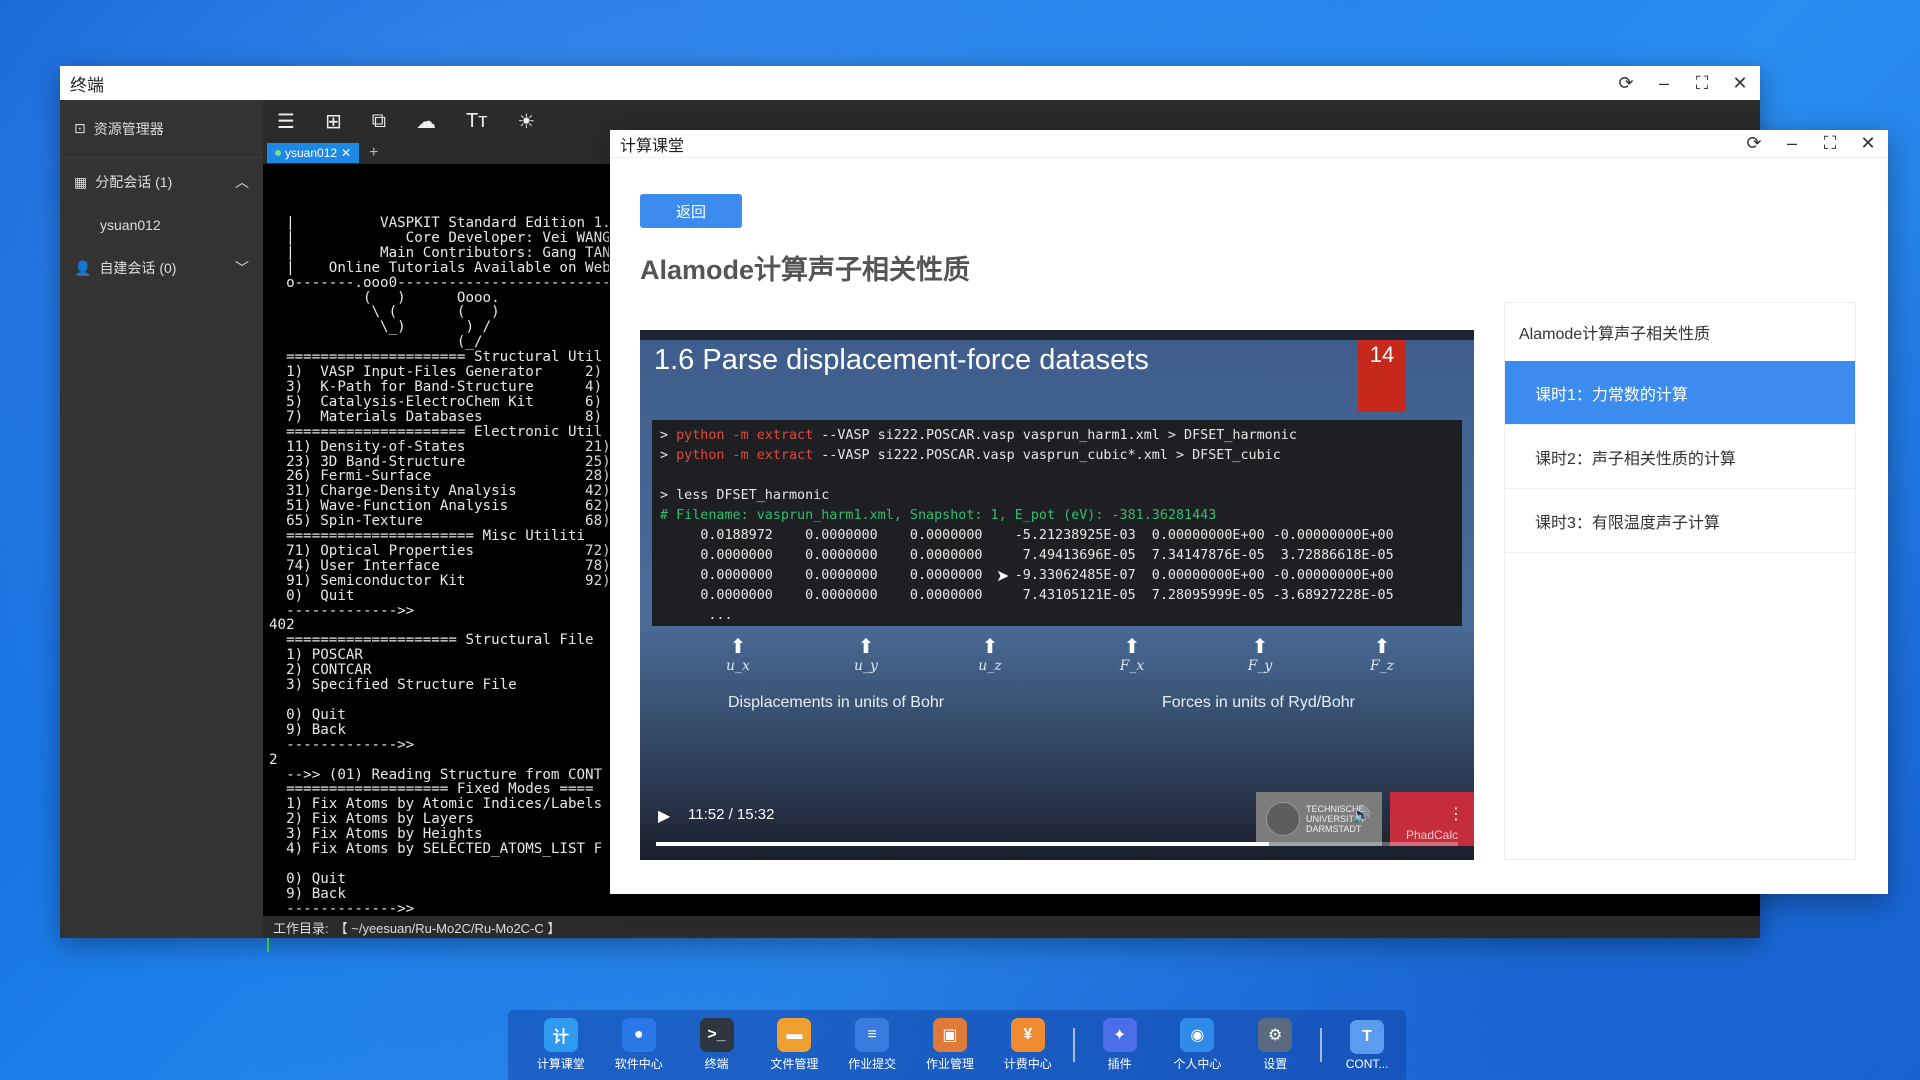 The width and height of the screenshot is (1920, 1080). What do you see at coordinates (731, 814) in the screenshot?
I see `video-time: 11:52 / 15:32` at bounding box center [731, 814].